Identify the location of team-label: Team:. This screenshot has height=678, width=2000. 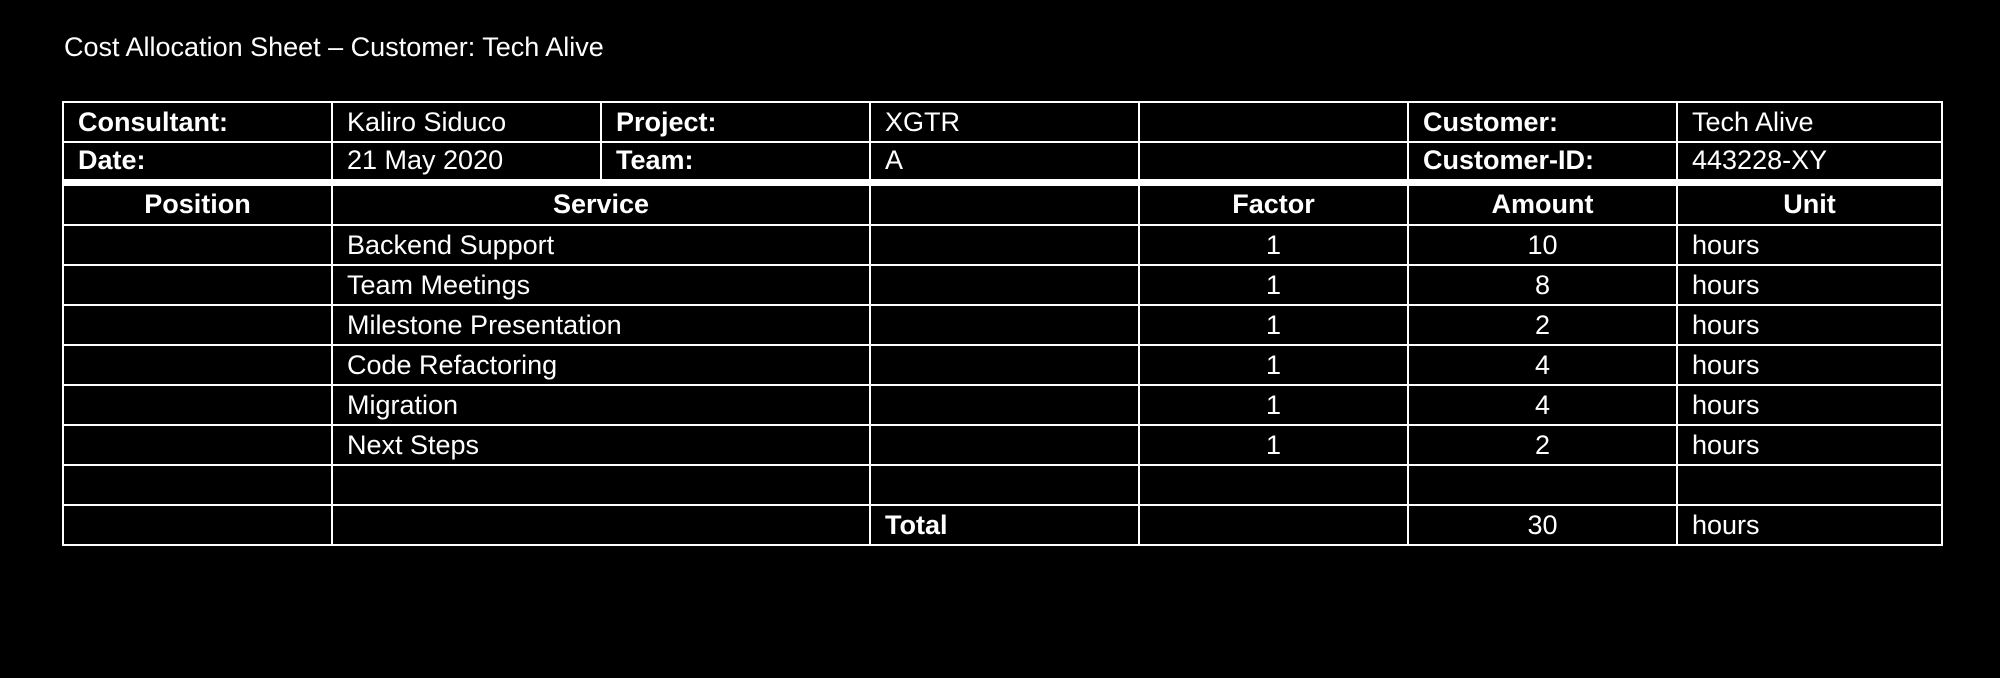
(735, 163).